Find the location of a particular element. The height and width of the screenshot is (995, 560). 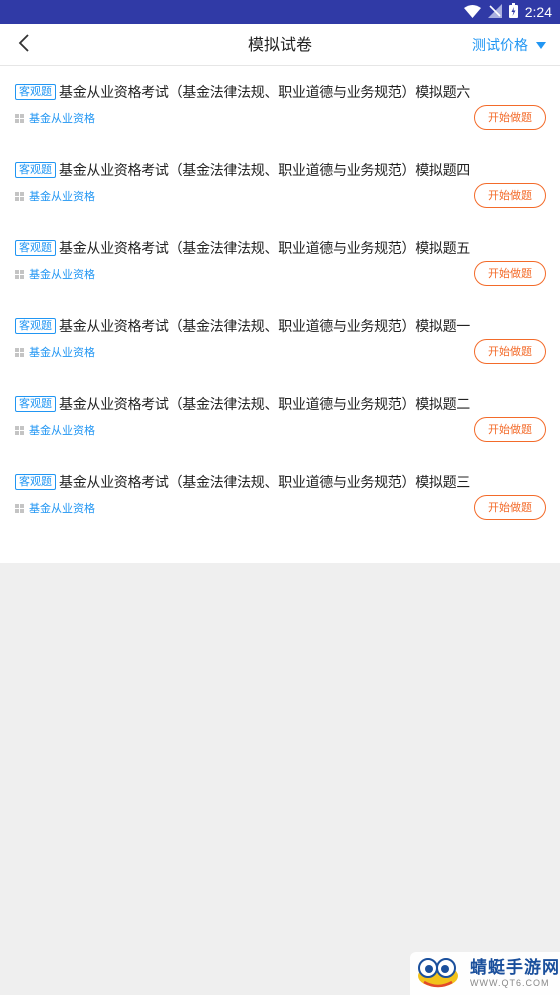

status-time: 2:24 is located at coordinates (538, 12).